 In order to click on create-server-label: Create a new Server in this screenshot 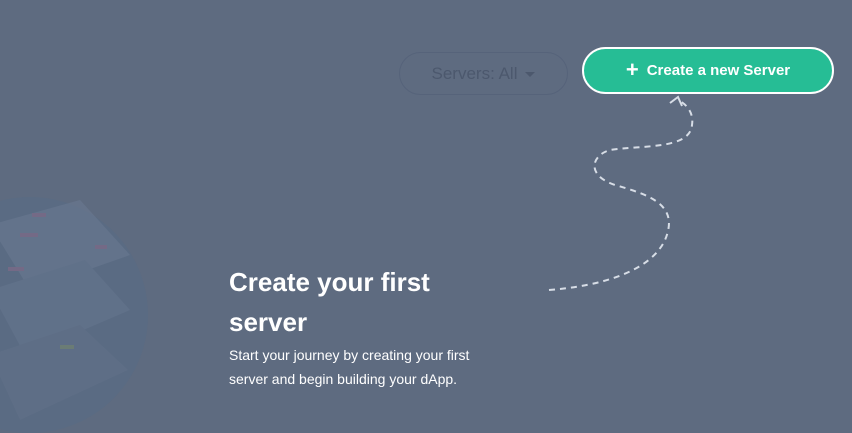, I will do `click(718, 70)`.